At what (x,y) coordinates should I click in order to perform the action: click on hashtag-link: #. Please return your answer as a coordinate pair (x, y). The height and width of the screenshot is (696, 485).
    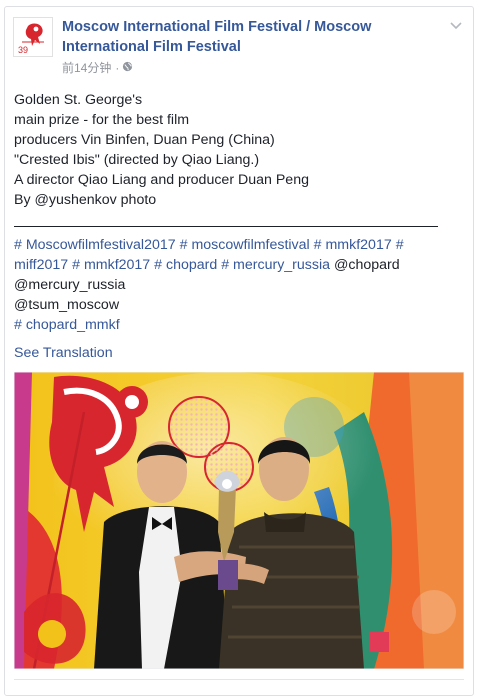
    Looking at the image, I should click on (400, 245).